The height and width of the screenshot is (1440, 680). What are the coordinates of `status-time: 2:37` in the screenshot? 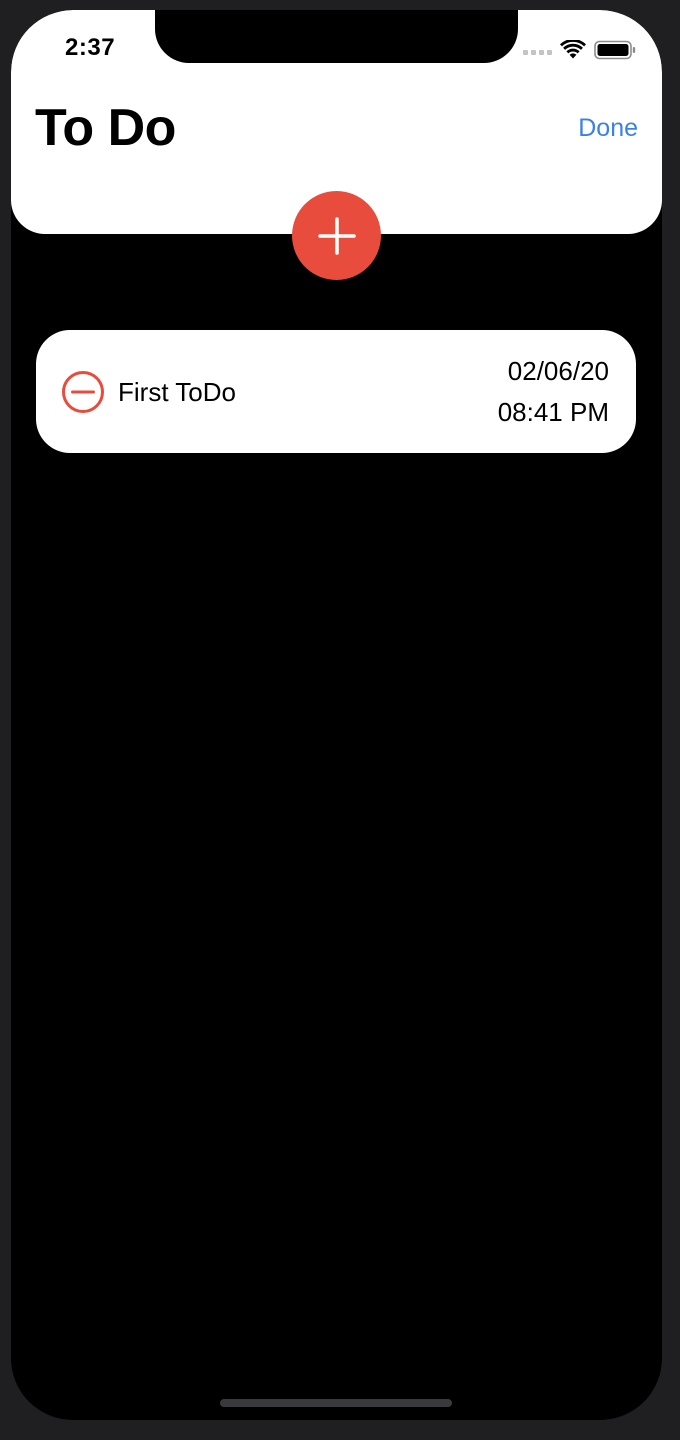 It's located at (90, 47).